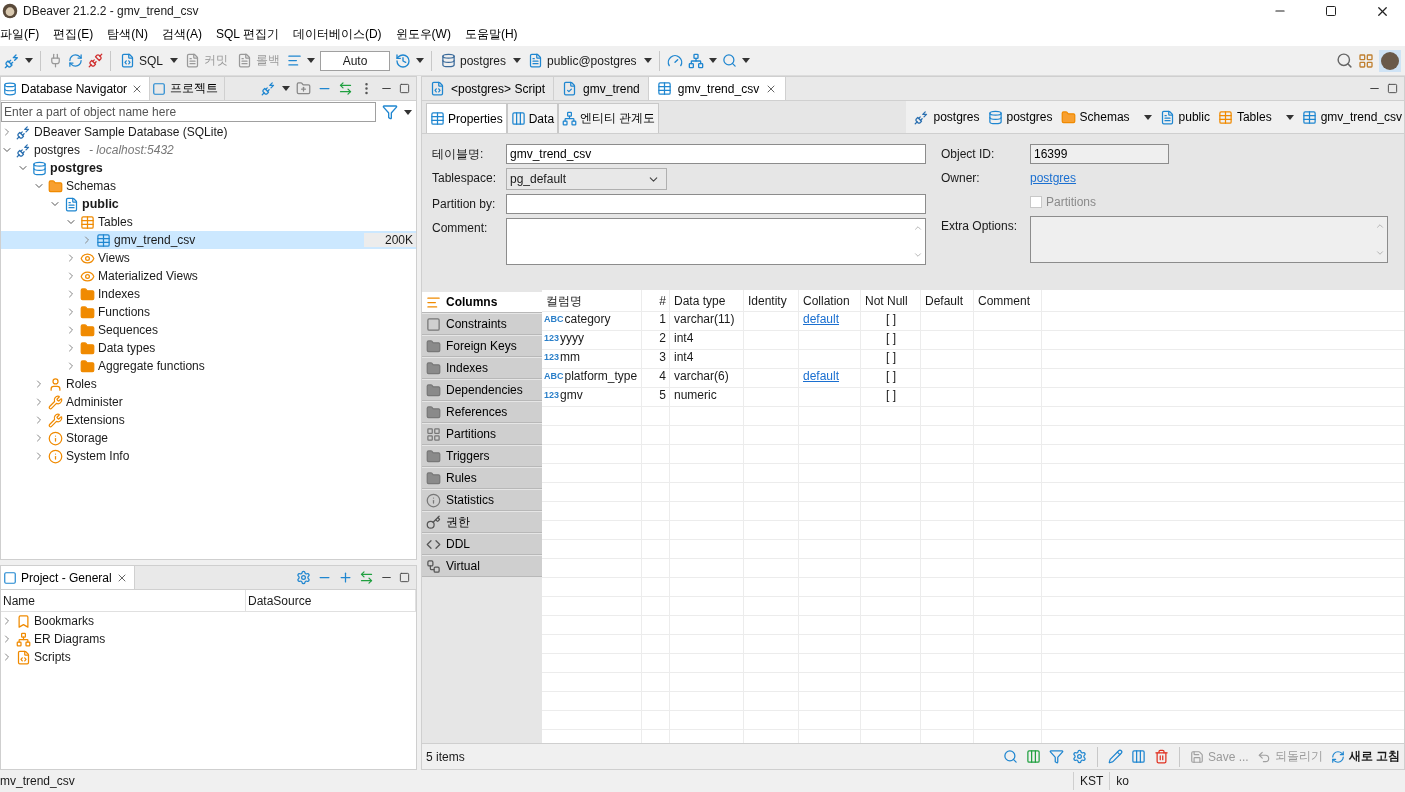 The image size is (1405, 792). What do you see at coordinates (403, 60) in the screenshot?
I see `history-icon` at bounding box center [403, 60].